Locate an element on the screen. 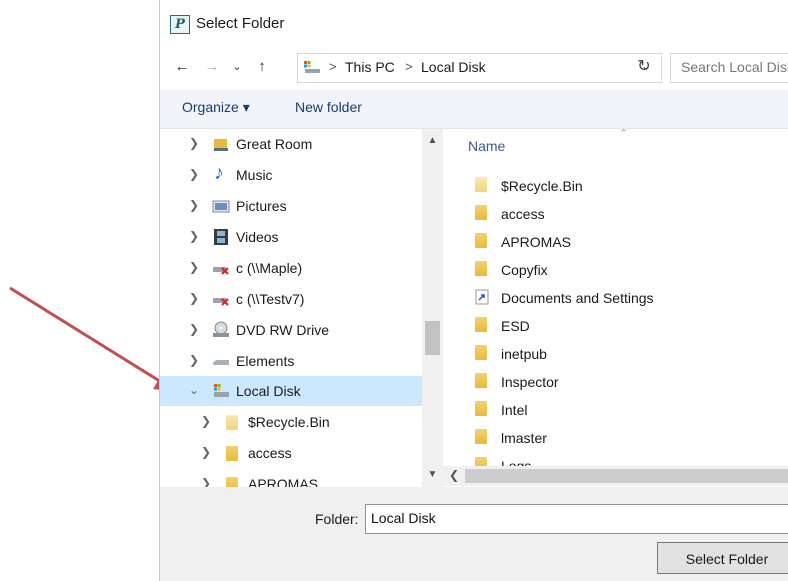  nav-item-label: Pictures is located at coordinates (261, 206).